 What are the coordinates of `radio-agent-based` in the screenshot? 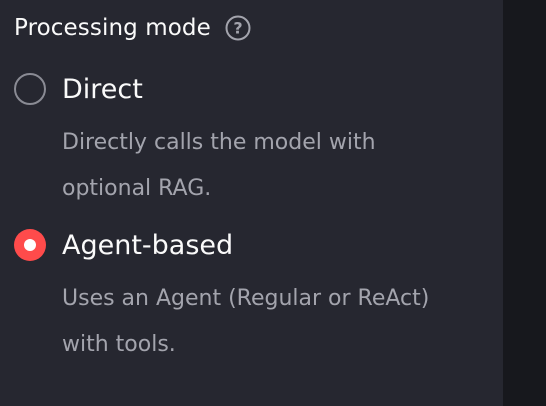 It's located at (30, 245).